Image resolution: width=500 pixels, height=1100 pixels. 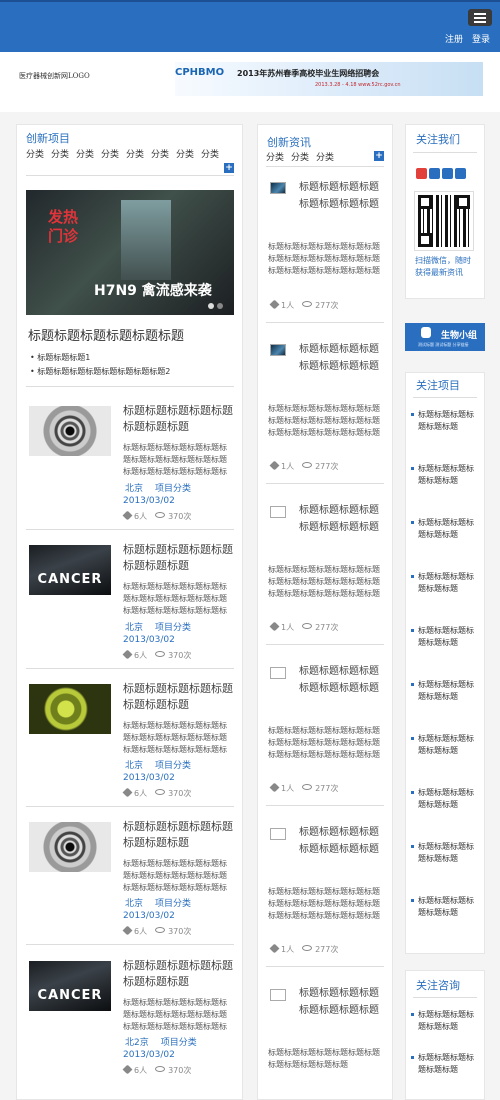 What do you see at coordinates (379, 156) in the screenshot?
I see `news-more-button: +` at bounding box center [379, 156].